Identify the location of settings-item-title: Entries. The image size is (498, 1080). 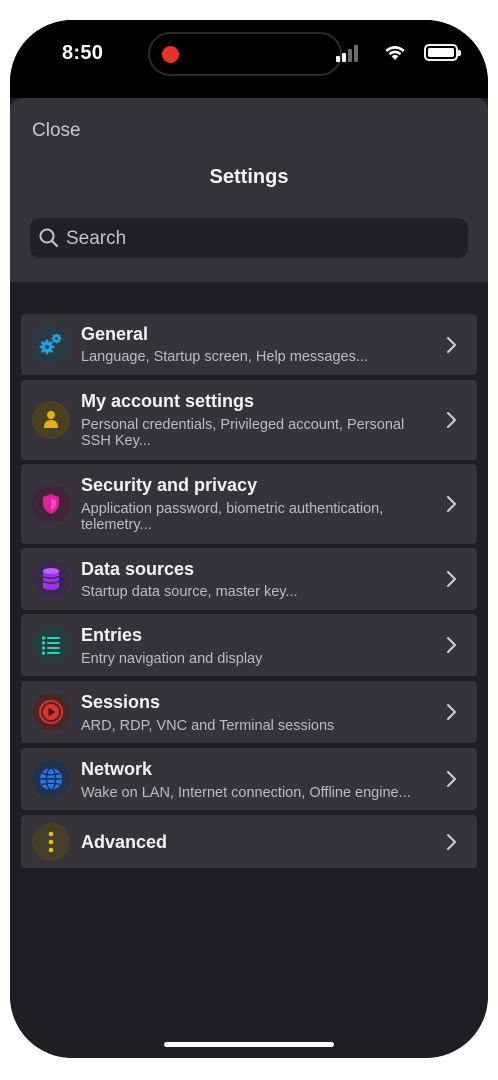
(112, 635).